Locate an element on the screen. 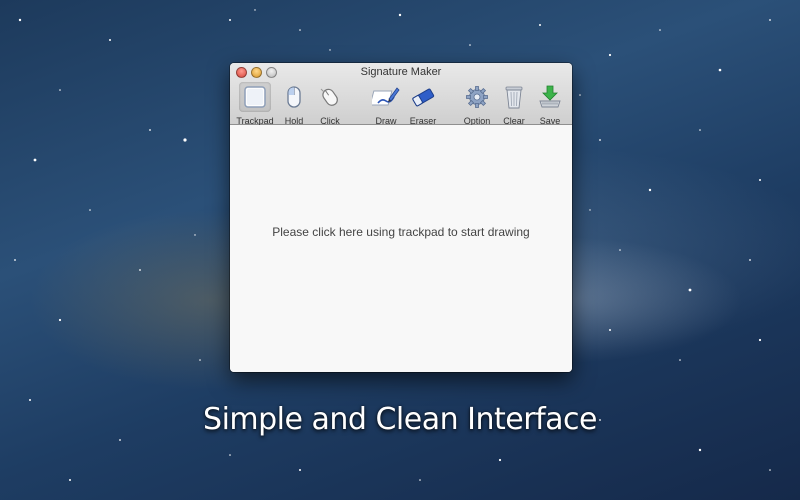  gear-icon is located at coordinates (477, 97).